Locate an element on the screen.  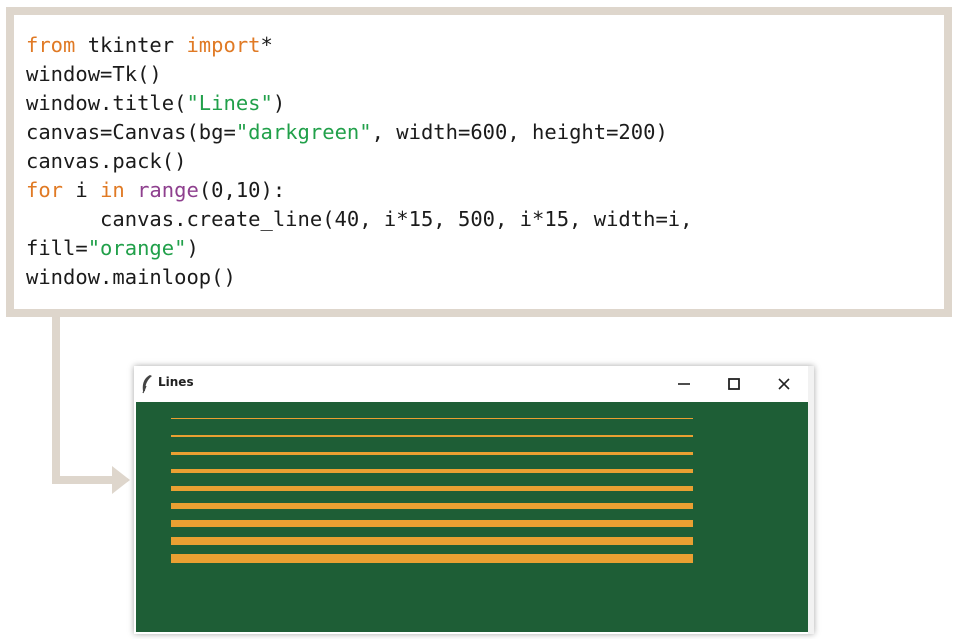
code-token: window.mainloop() is located at coordinates (131, 277).